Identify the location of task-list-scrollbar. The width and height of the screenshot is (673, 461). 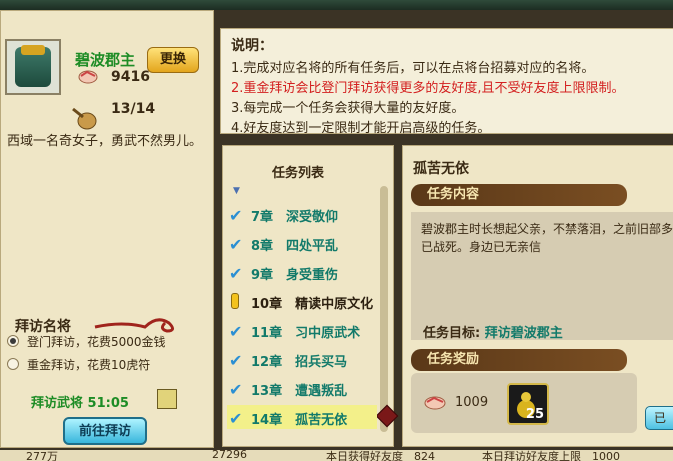
(384, 309).